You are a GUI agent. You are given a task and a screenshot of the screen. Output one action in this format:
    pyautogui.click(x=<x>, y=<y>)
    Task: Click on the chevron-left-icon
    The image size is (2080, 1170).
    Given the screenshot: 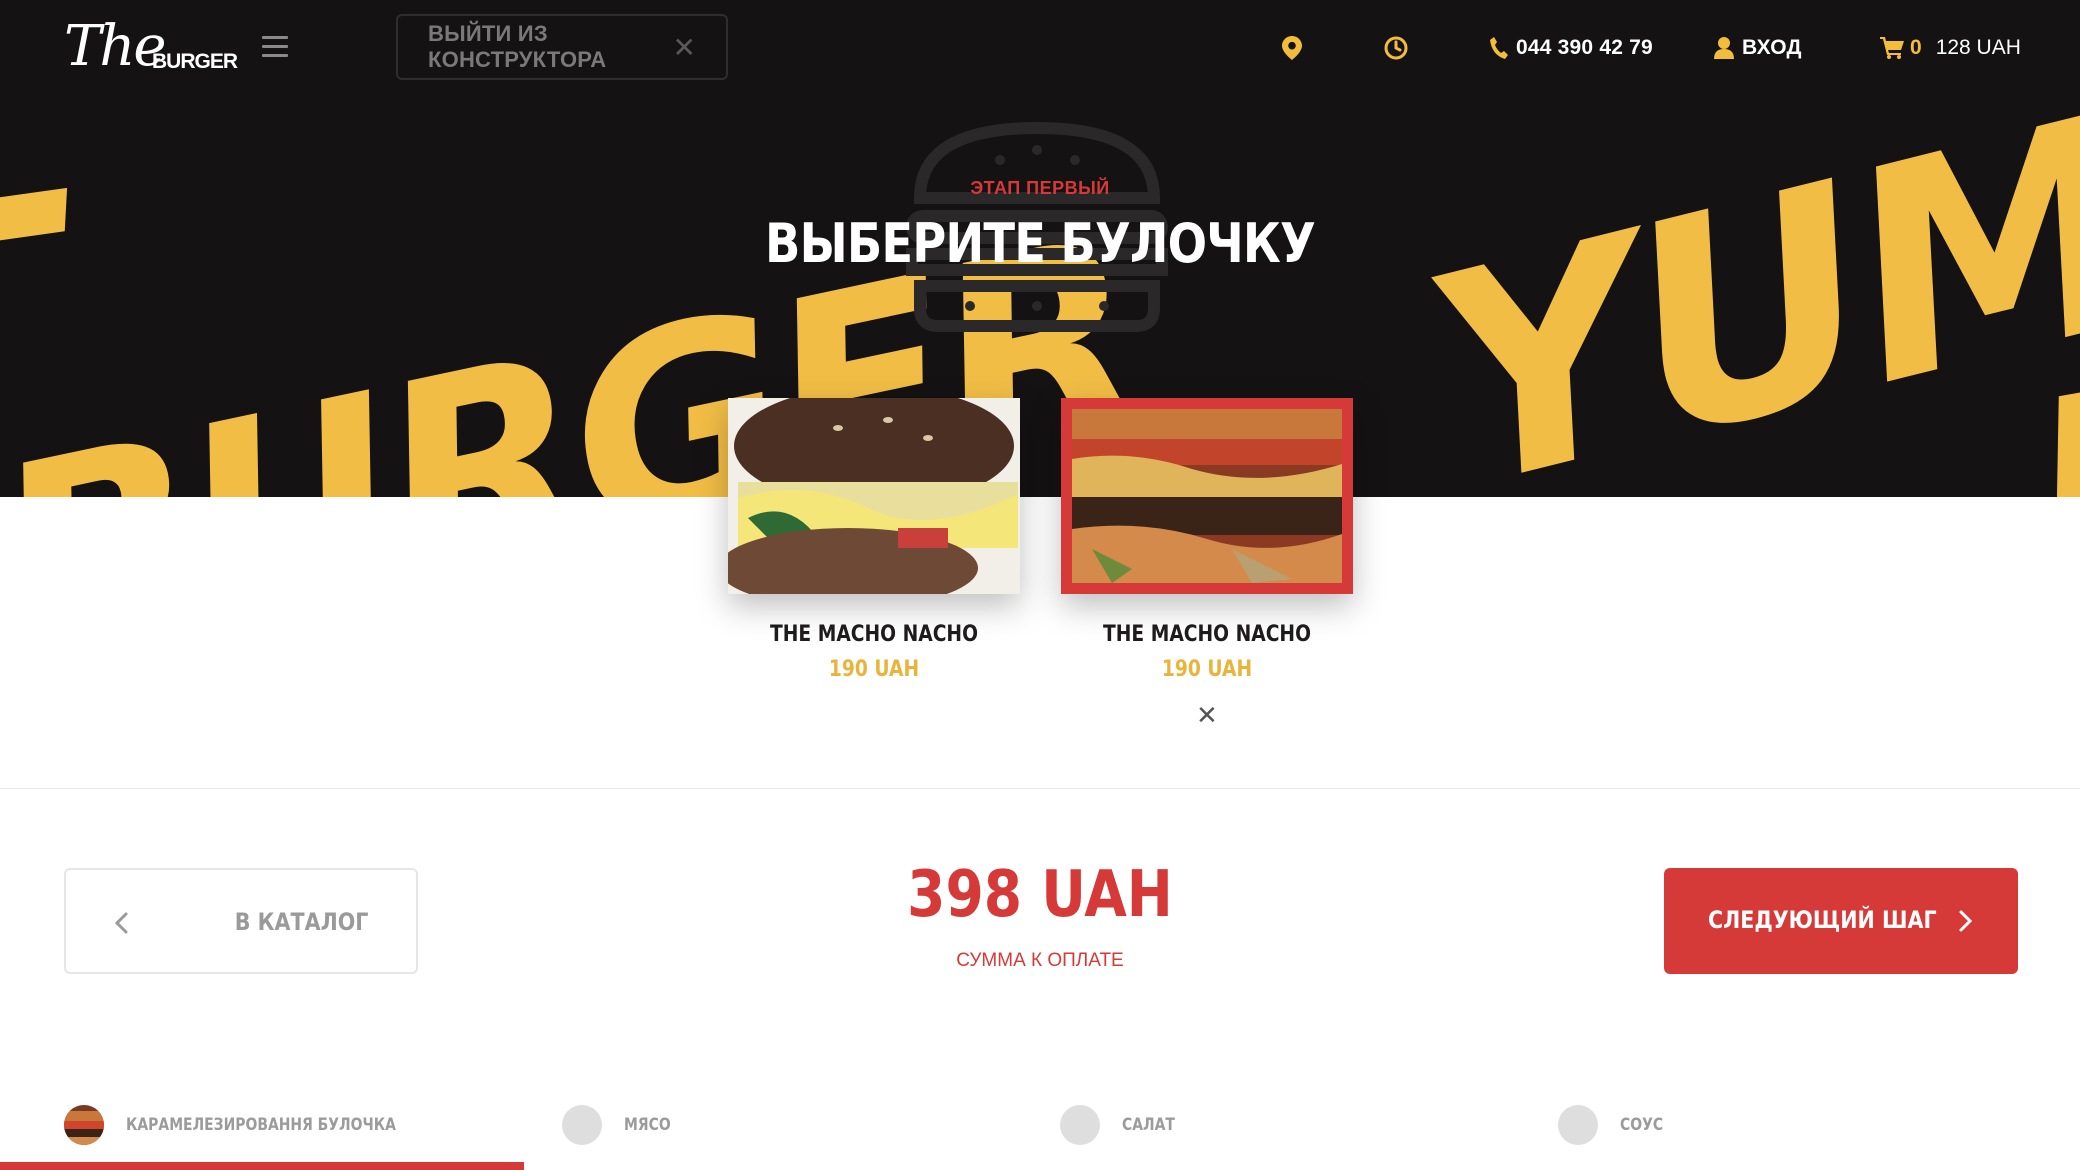 What is the action you would take?
    pyautogui.click(x=121, y=923)
    